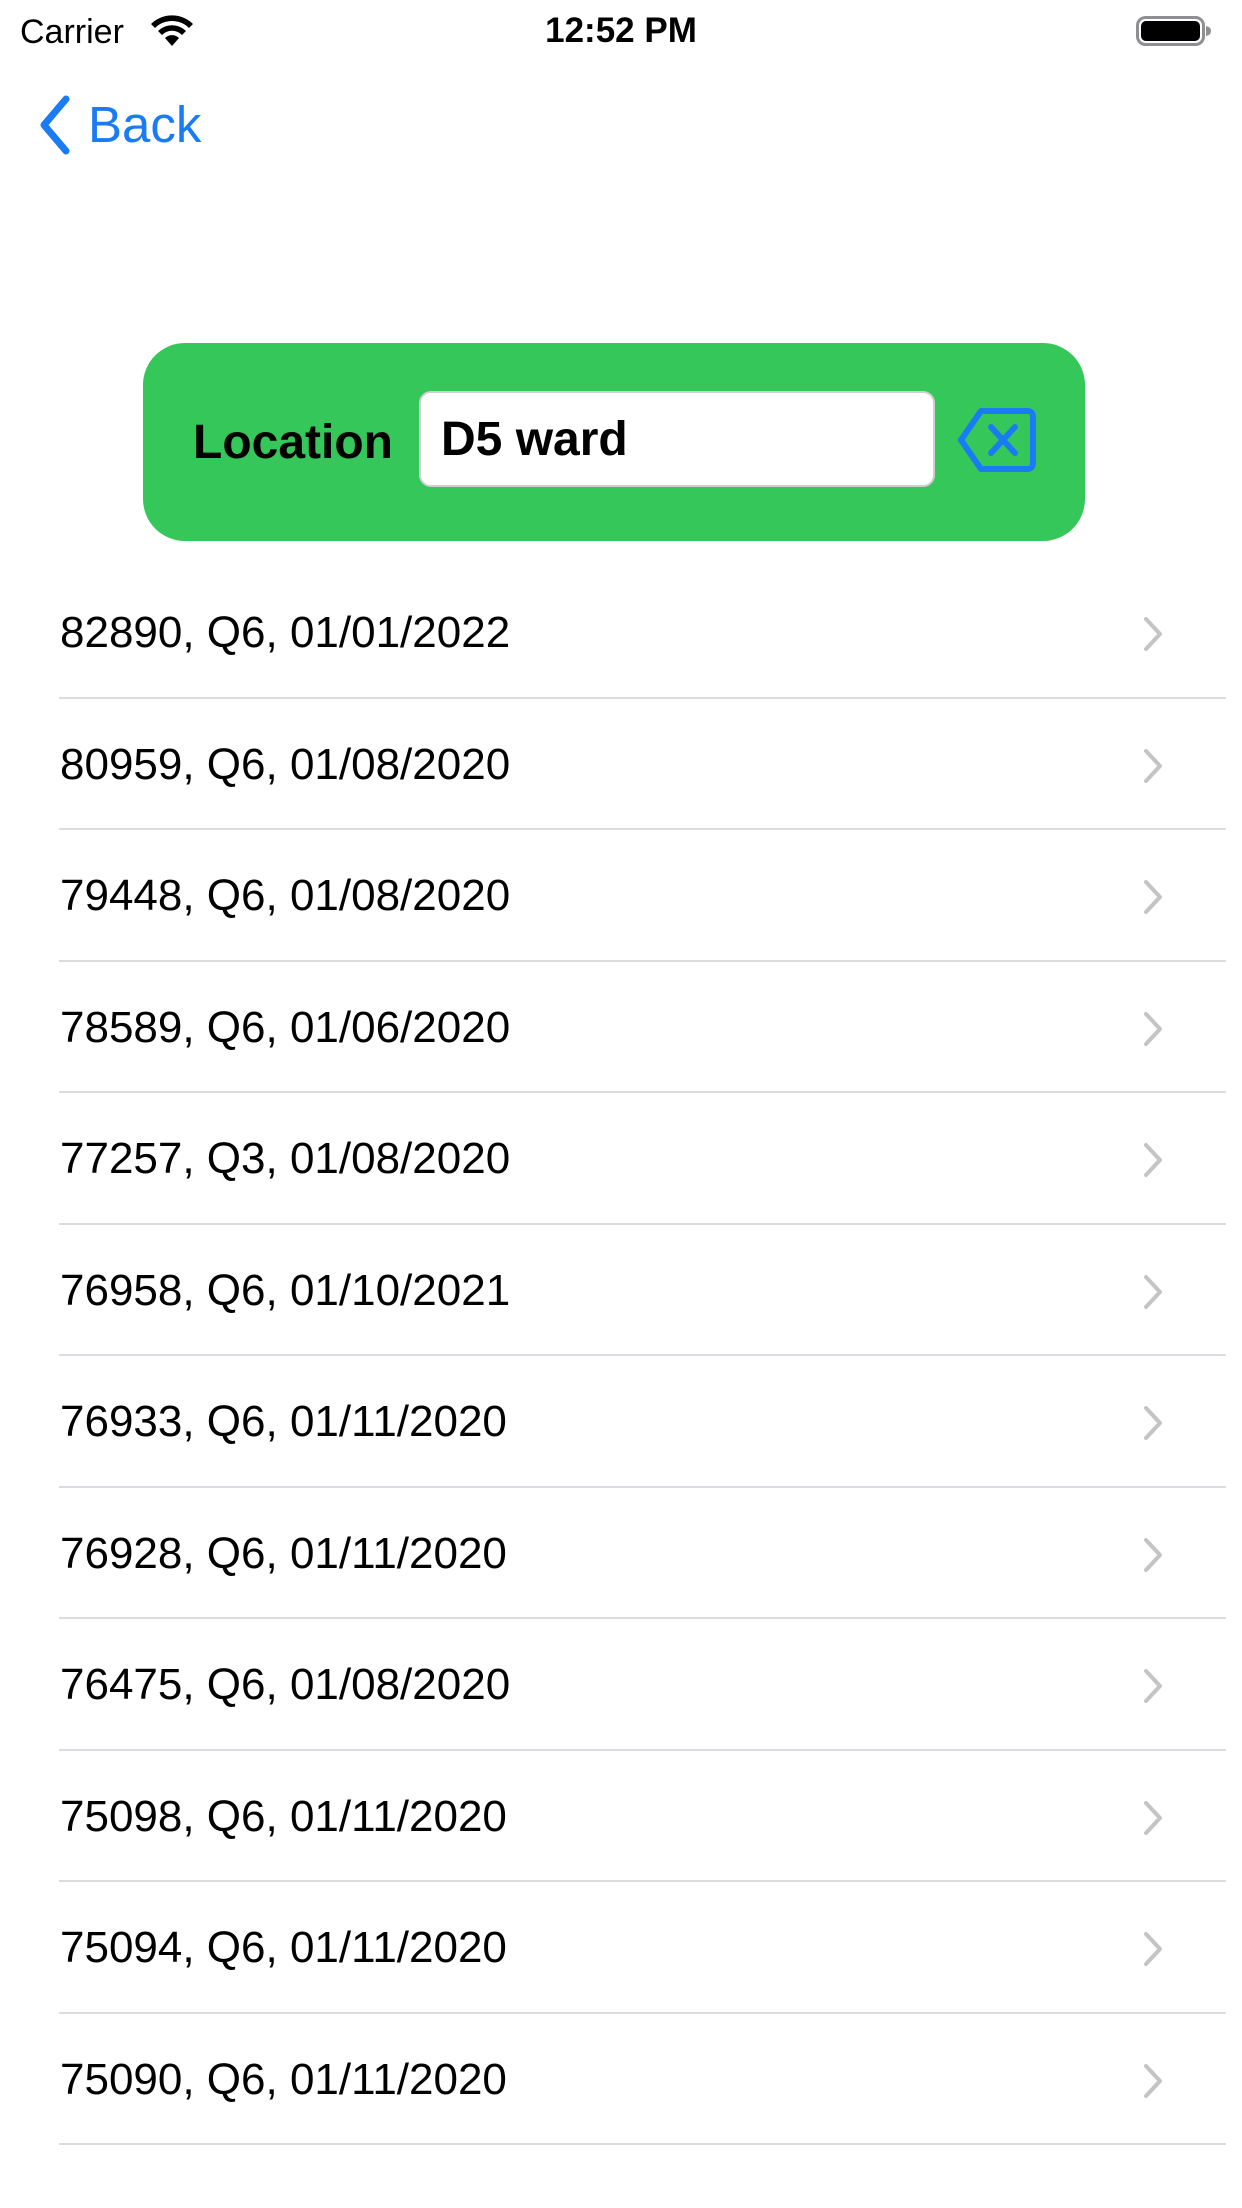 This screenshot has width=1242, height=2208. Describe the element at coordinates (621, 2080) in the screenshot. I see `list-item: 75090, Q6, 01/11/2020` at that location.